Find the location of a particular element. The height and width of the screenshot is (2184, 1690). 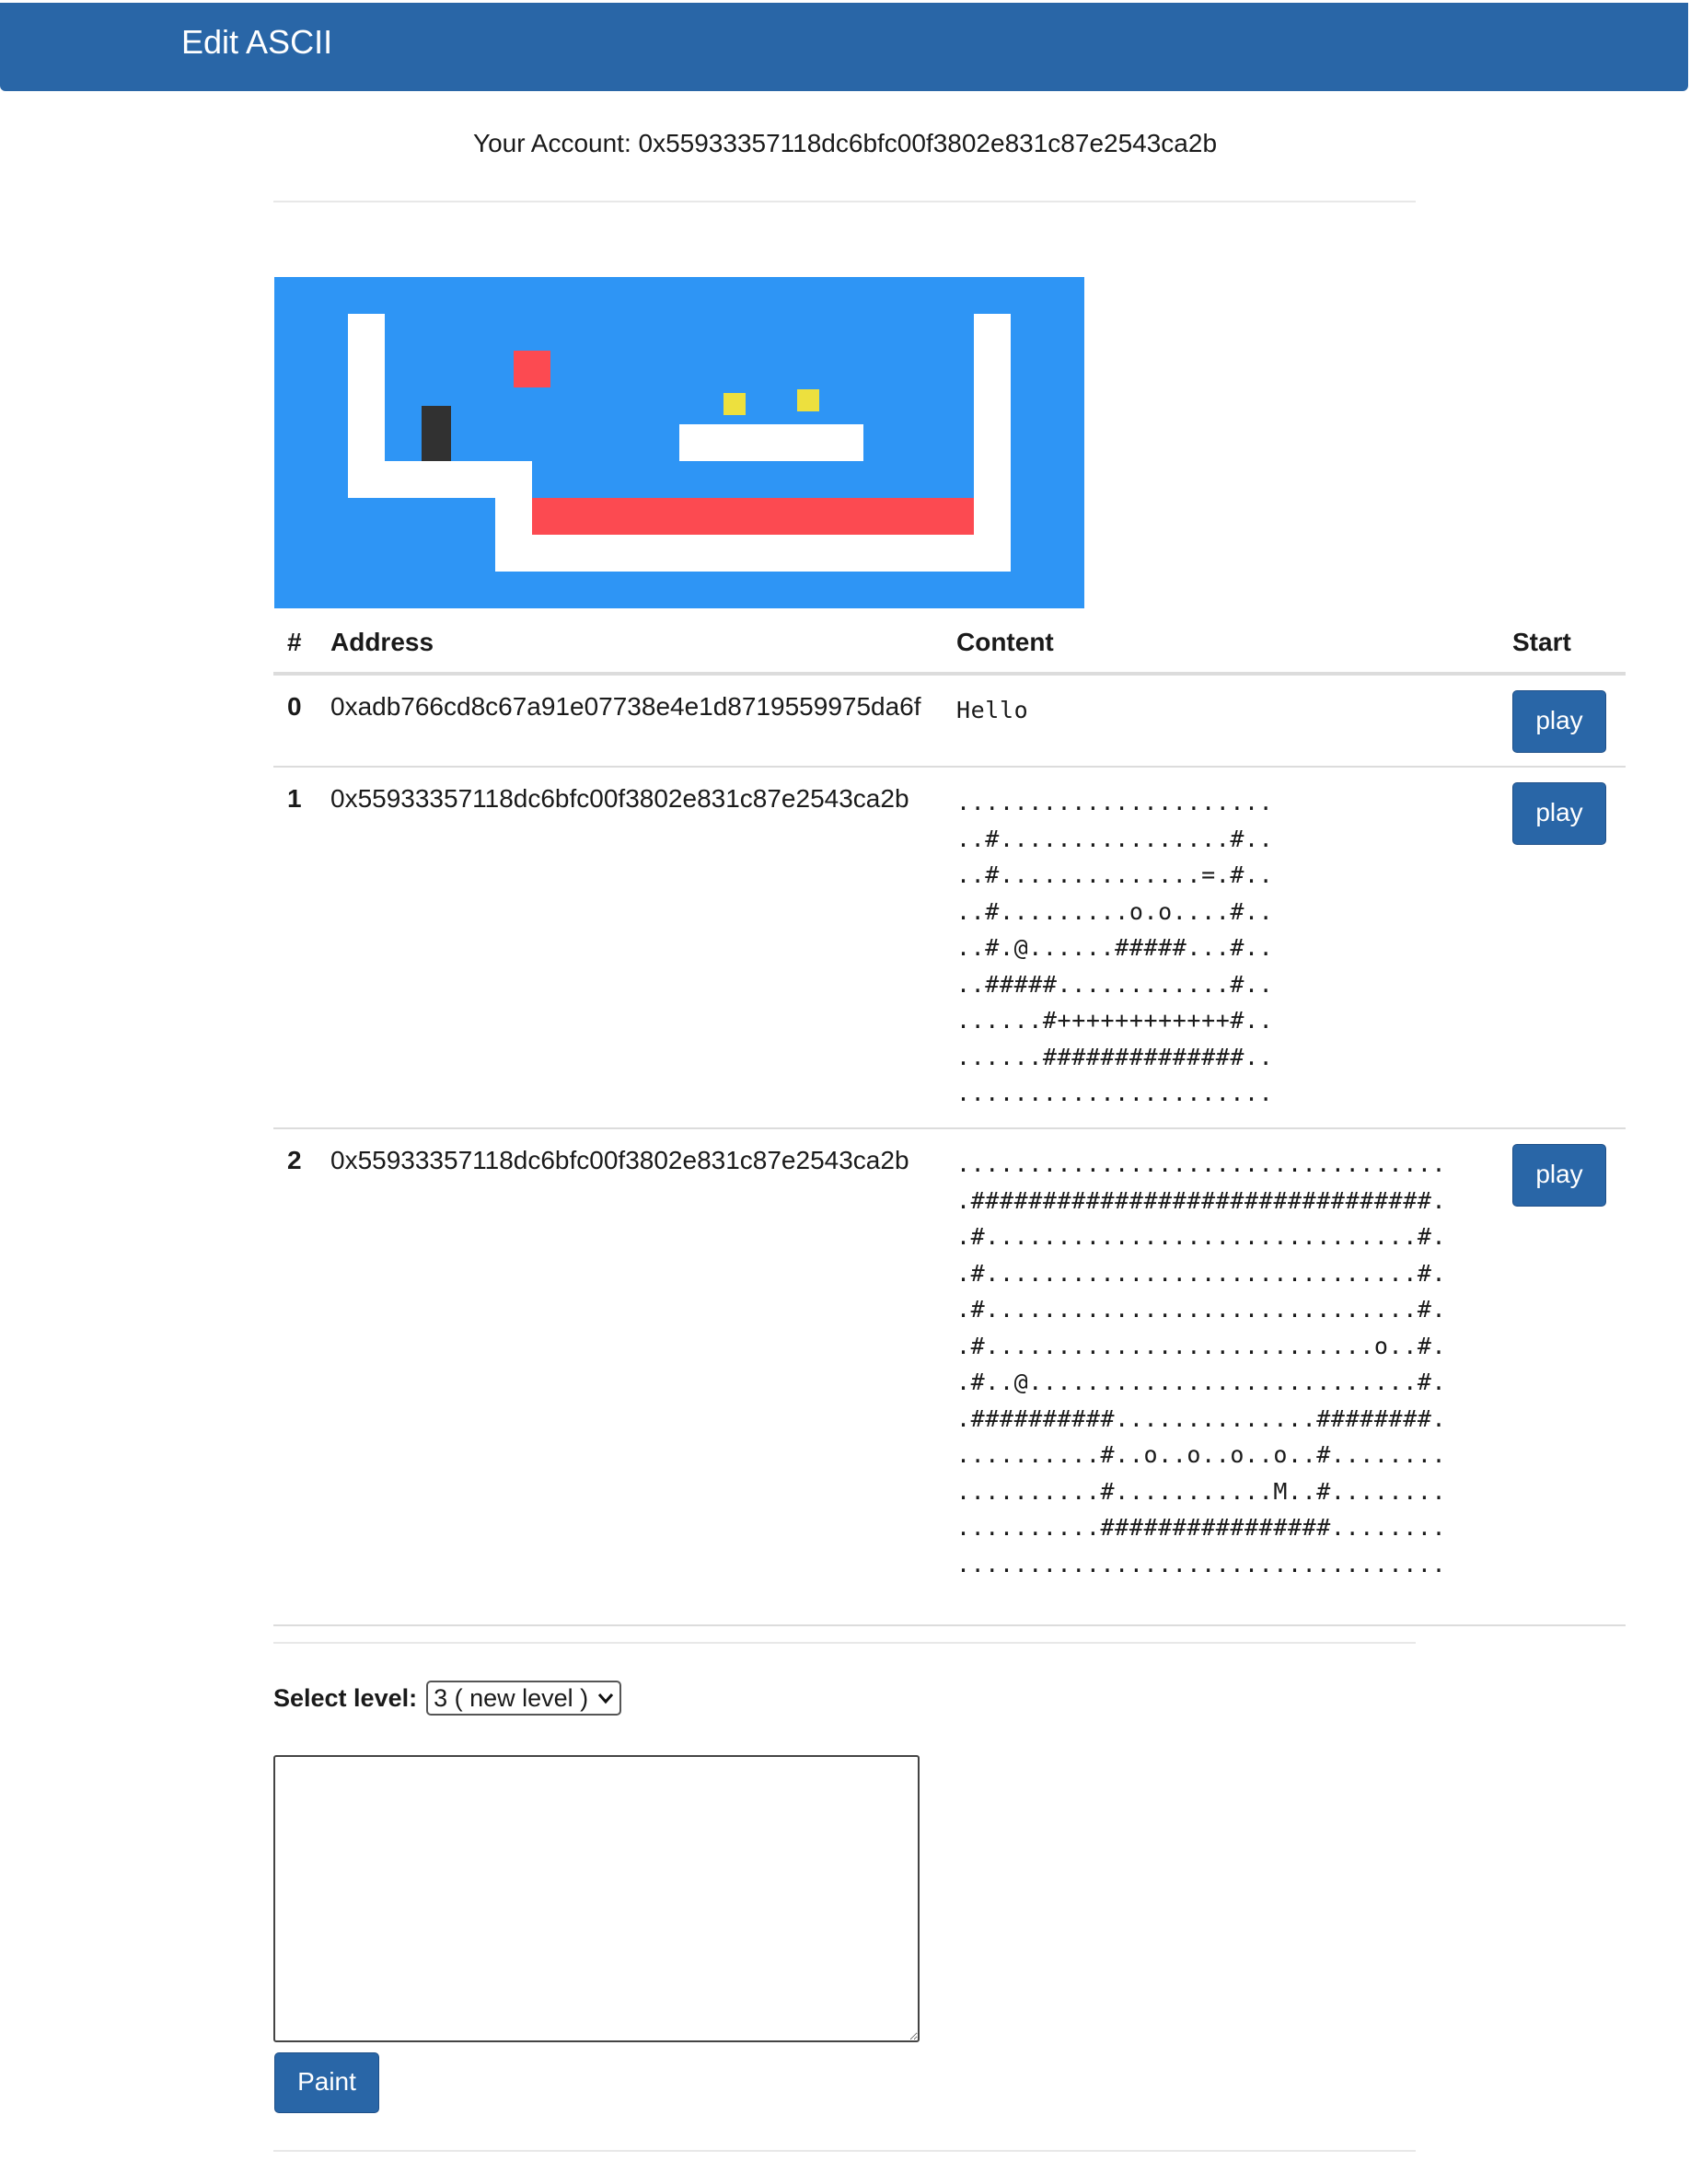

table-header-row: # Address Content Start is located at coordinates (950, 644).